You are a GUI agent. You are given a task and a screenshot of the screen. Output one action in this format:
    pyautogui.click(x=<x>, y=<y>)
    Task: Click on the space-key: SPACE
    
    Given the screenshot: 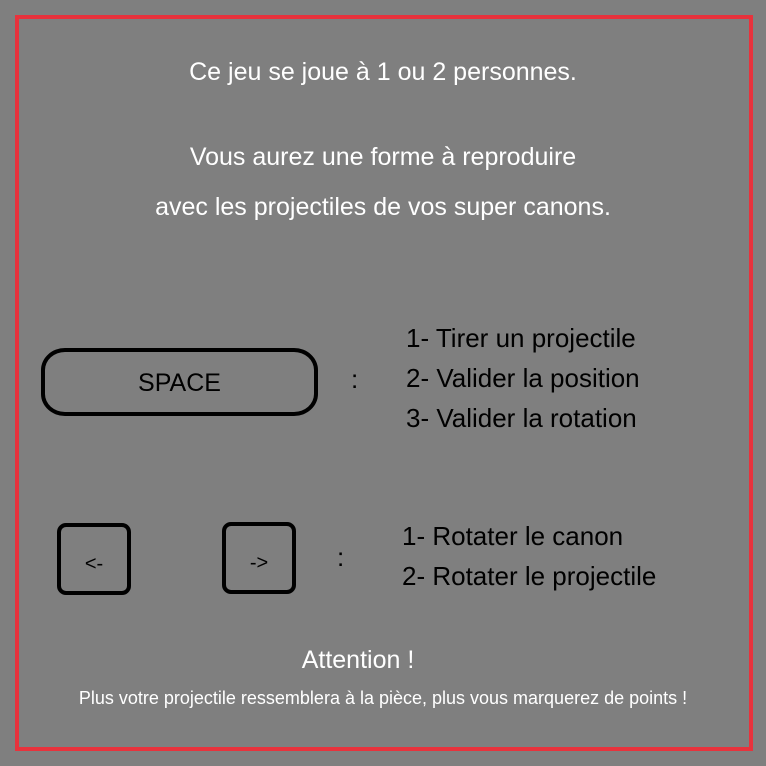 What is the action you would take?
    pyautogui.click(x=179, y=382)
    